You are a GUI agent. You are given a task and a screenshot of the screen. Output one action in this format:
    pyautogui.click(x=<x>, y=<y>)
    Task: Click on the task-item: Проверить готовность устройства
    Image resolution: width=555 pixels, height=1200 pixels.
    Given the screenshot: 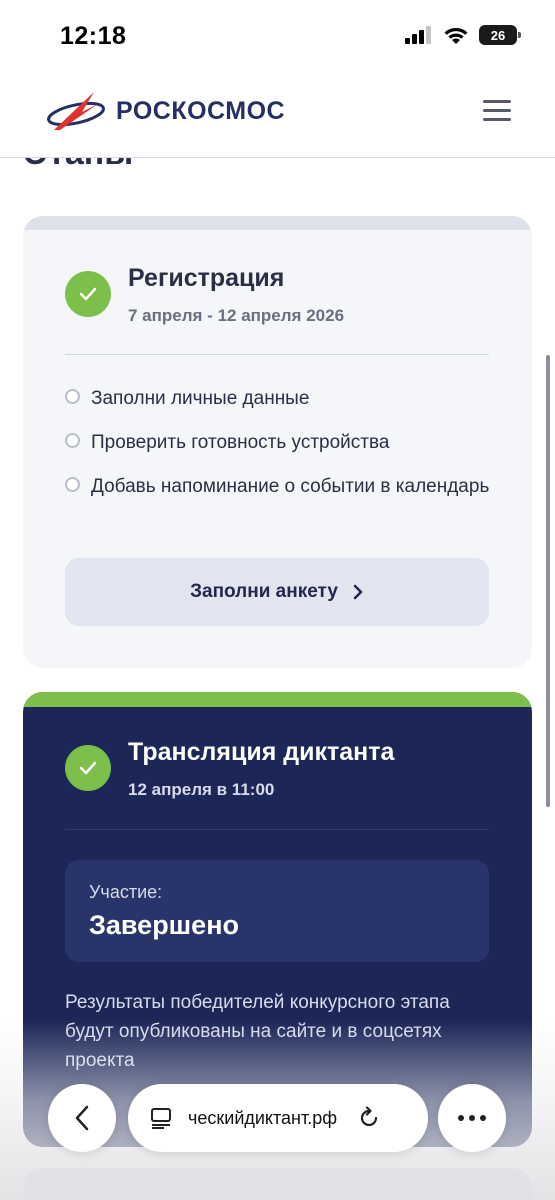 What is the action you would take?
    pyautogui.click(x=280, y=442)
    